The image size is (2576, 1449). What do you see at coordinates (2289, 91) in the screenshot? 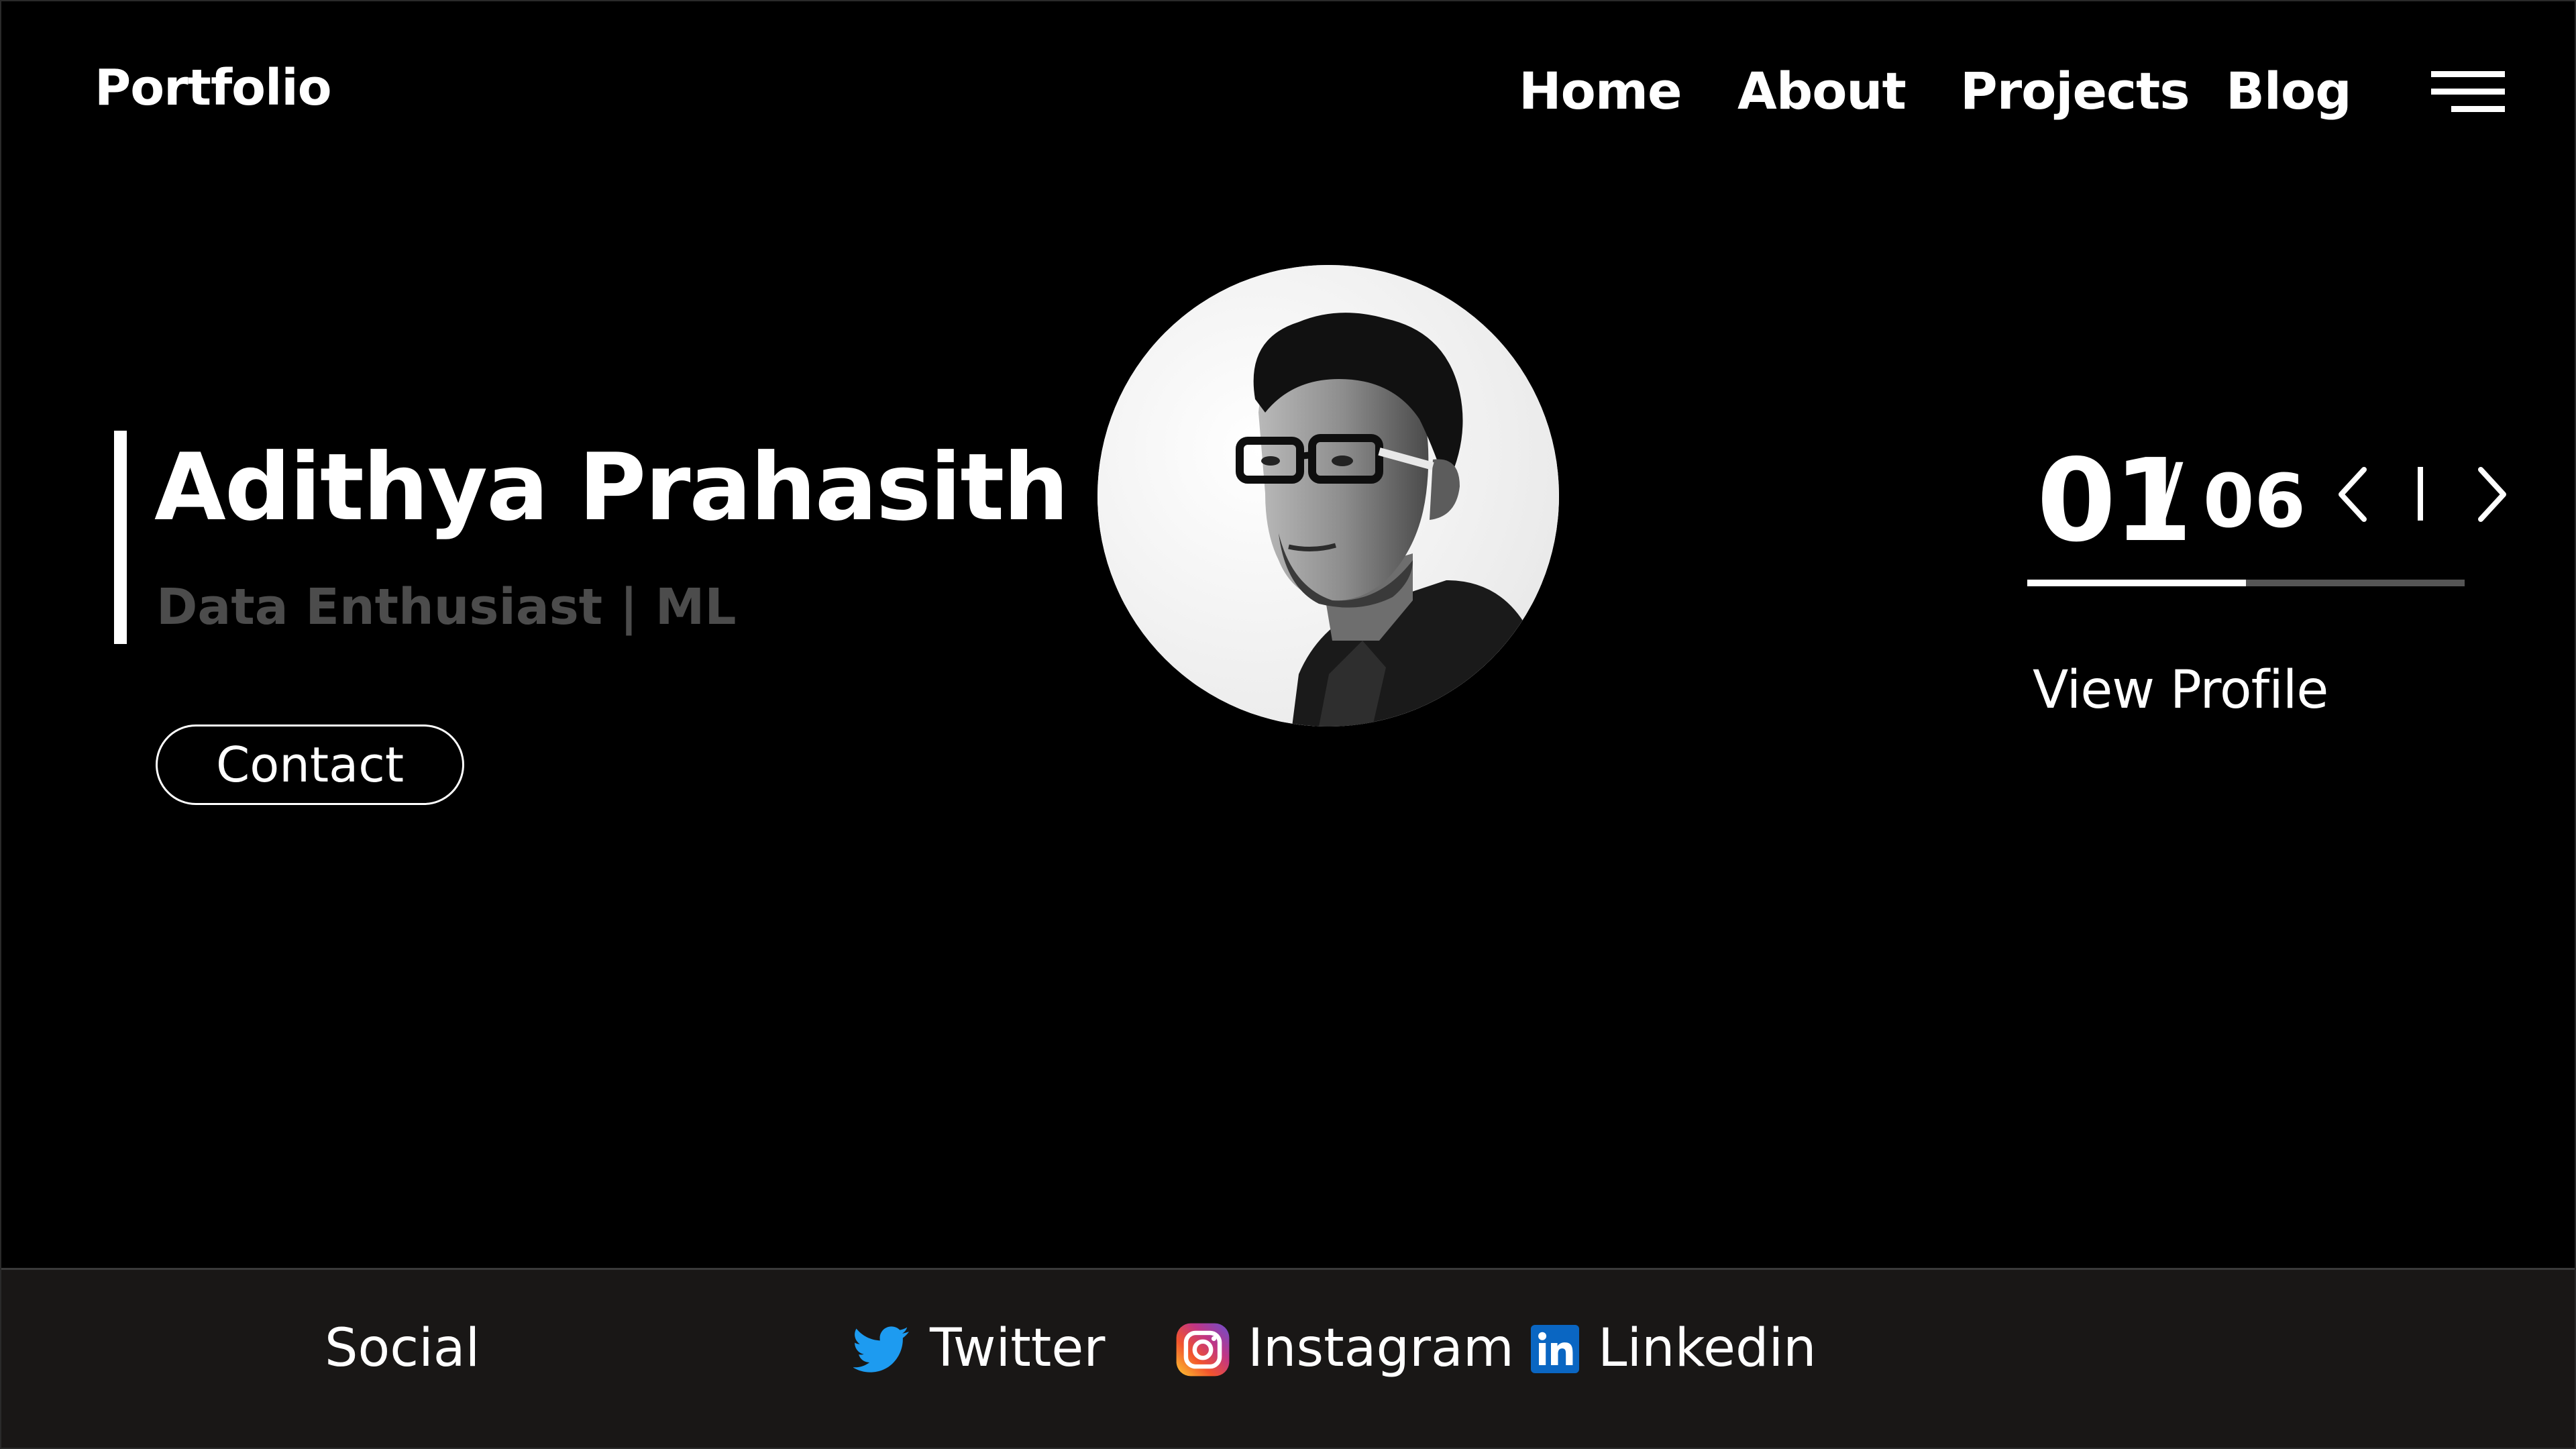
I see `nav-blog-link: Blog` at bounding box center [2289, 91].